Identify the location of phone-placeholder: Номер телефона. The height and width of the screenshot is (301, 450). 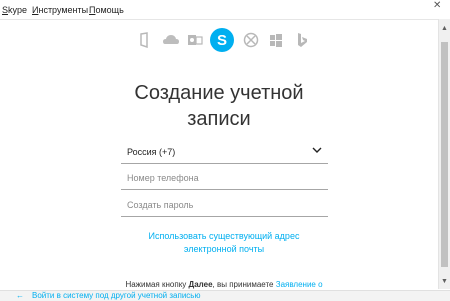
(163, 178).